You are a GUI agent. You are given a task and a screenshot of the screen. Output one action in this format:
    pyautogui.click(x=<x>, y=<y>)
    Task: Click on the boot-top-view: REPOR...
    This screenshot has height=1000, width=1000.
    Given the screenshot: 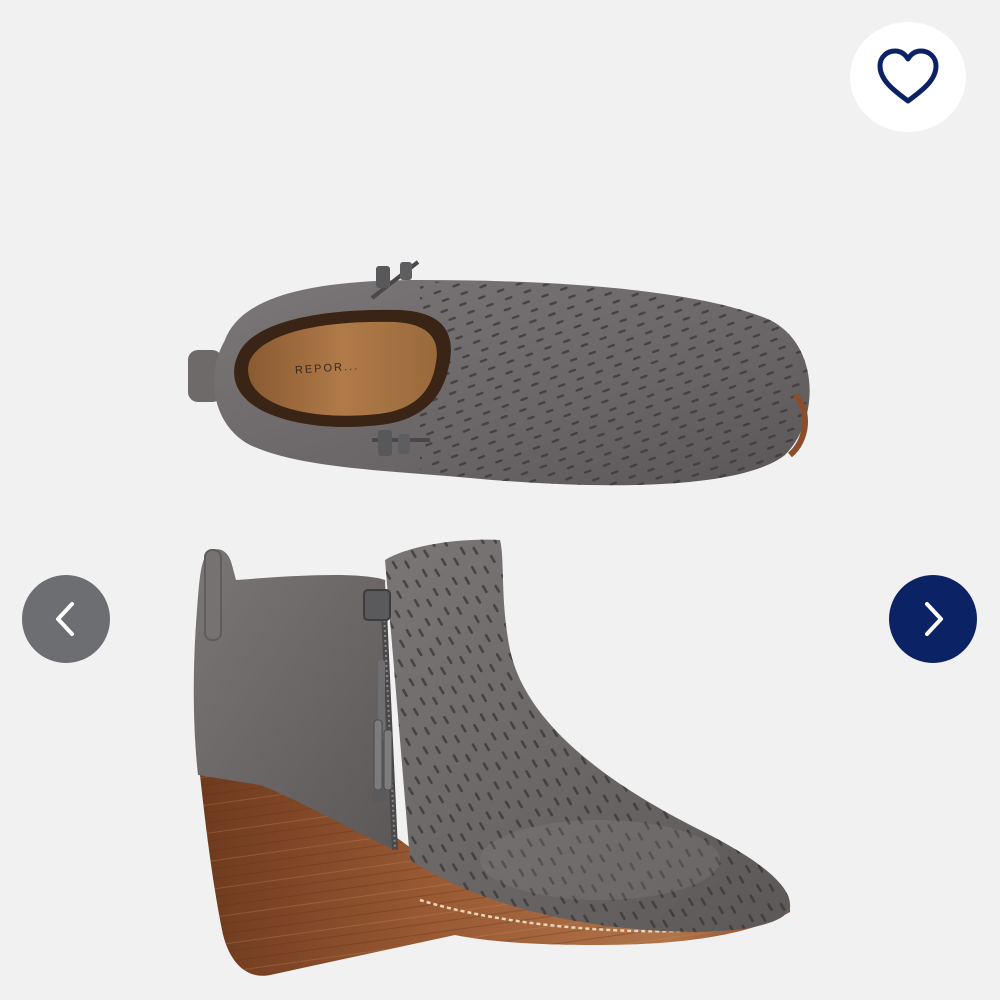 What is the action you would take?
    pyautogui.click(x=499, y=373)
    